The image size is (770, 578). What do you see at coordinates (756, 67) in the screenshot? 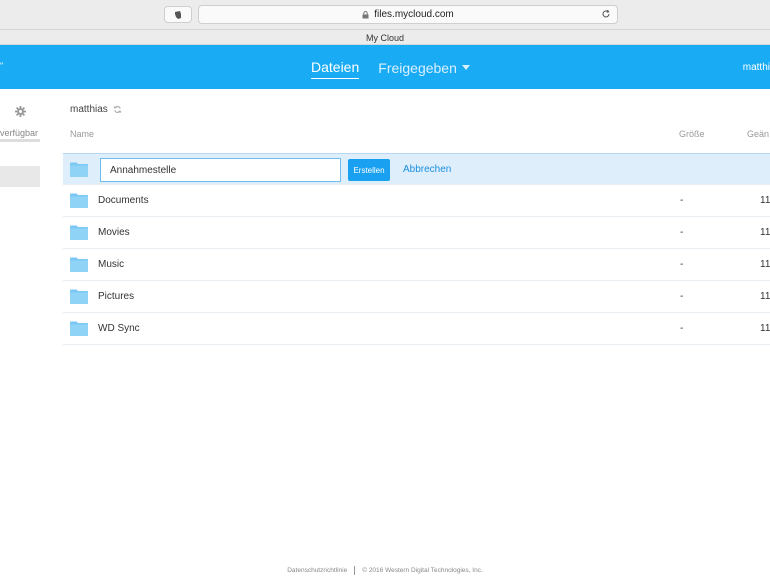
I see `user-menu: matthi` at bounding box center [756, 67].